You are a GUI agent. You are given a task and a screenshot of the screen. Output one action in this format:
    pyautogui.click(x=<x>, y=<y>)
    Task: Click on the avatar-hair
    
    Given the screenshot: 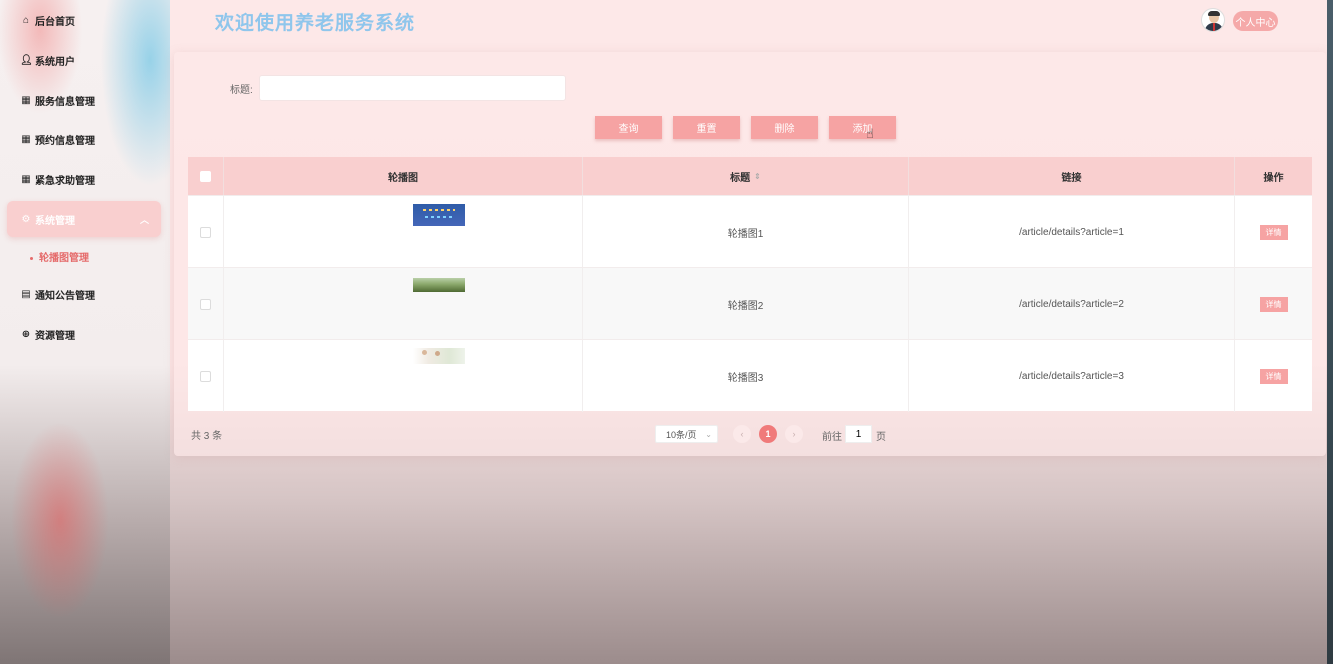 What is the action you would take?
    pyautogui.click(x=1214, y=13)
    